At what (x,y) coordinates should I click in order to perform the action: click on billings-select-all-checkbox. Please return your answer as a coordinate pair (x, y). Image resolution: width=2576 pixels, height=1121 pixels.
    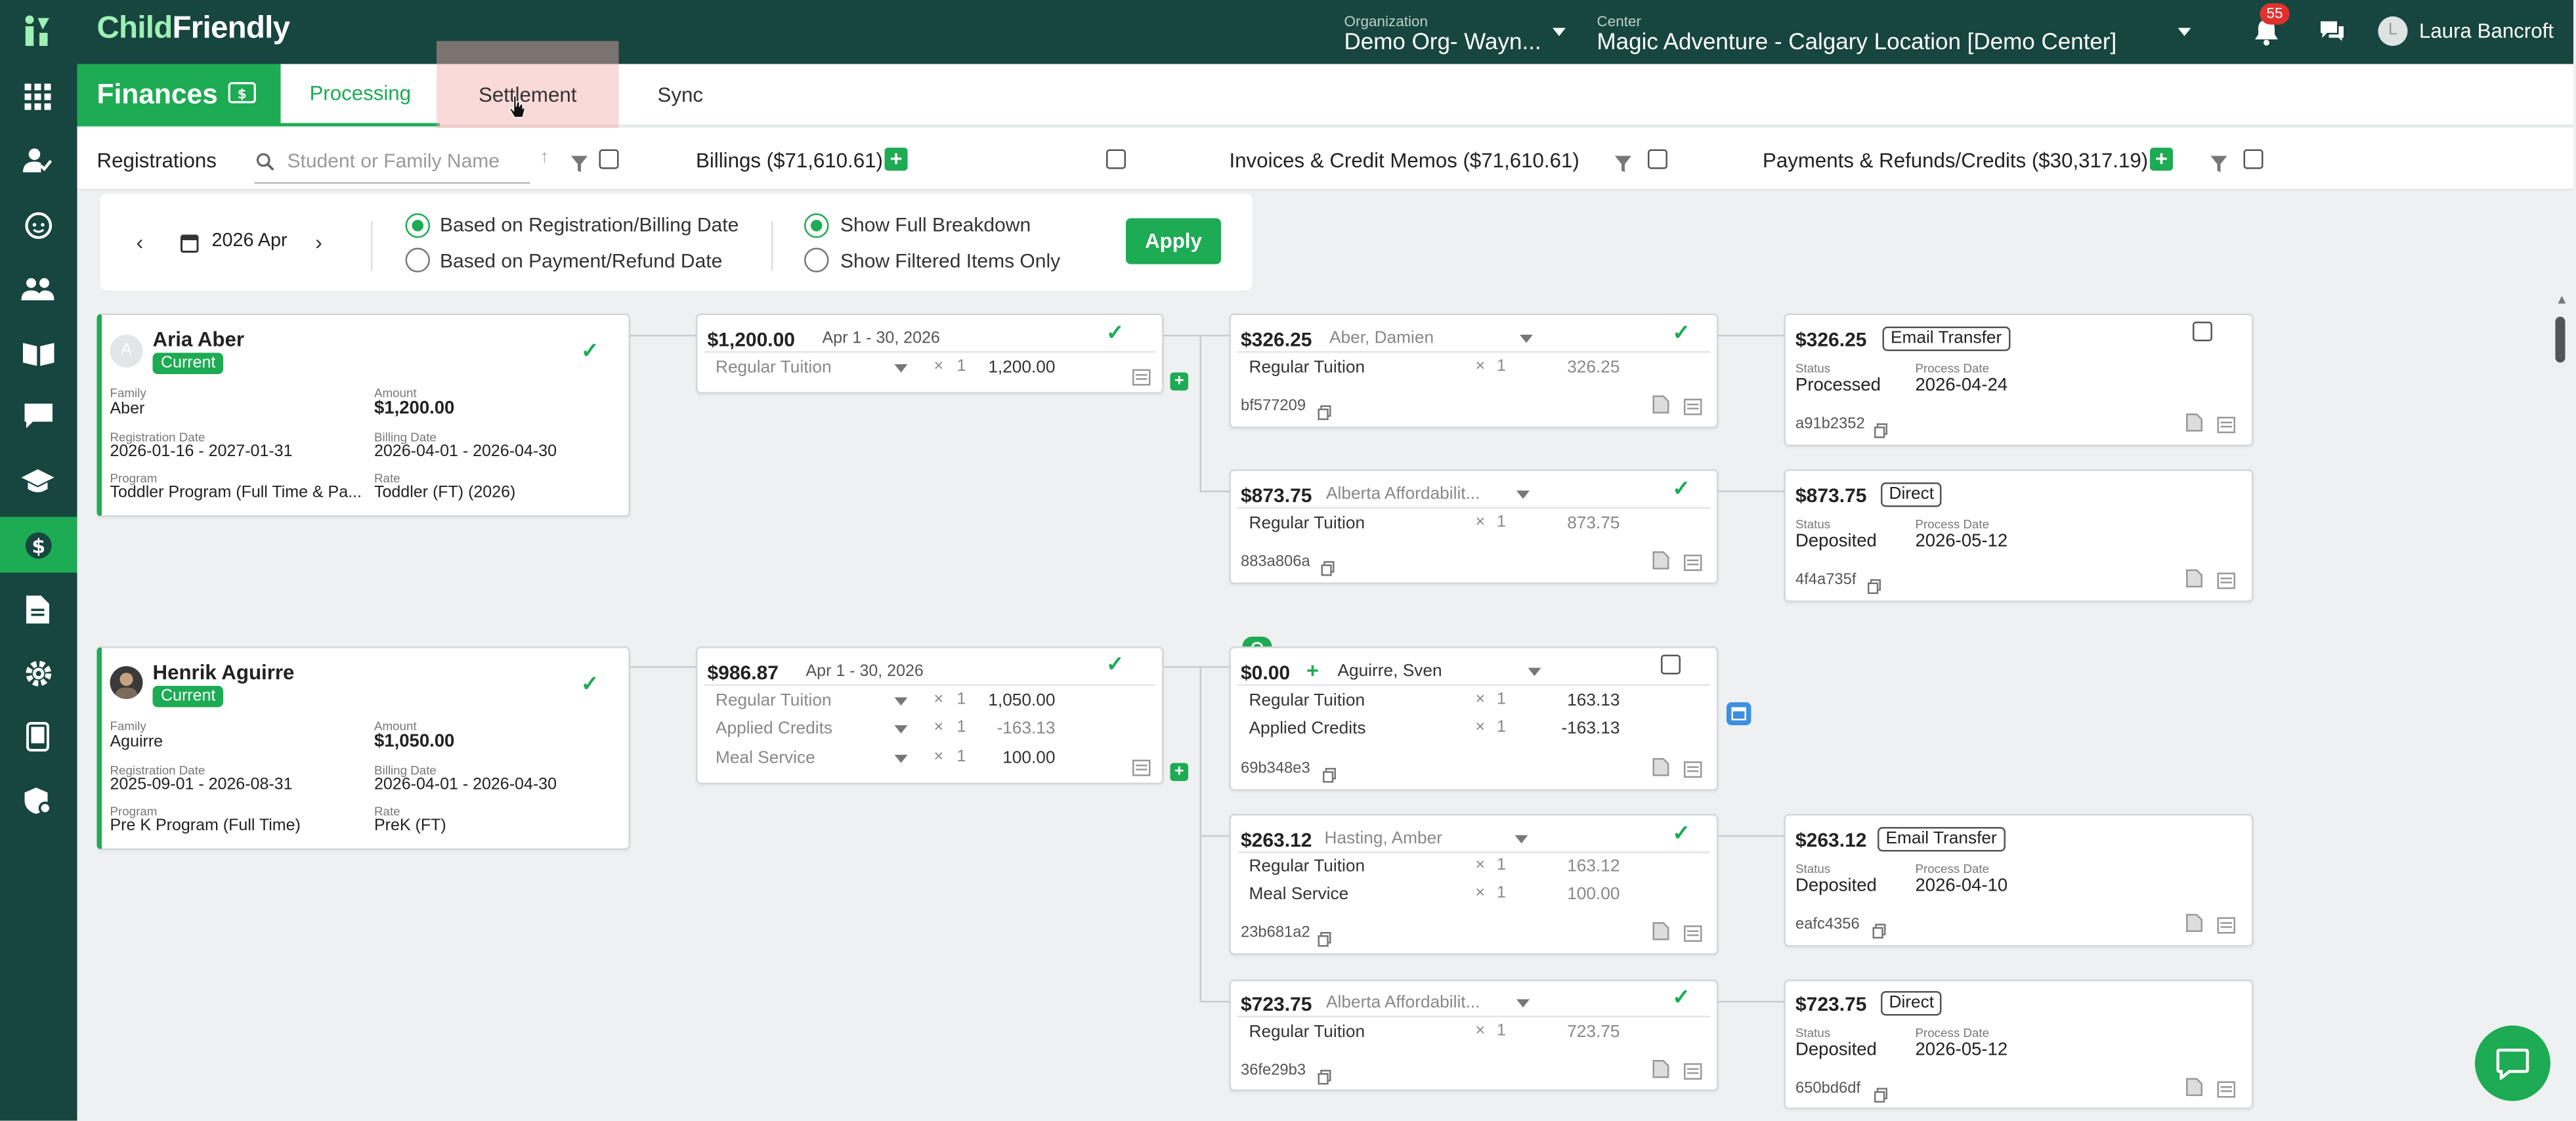
    Looking at the image, I should click on (1116, 159).